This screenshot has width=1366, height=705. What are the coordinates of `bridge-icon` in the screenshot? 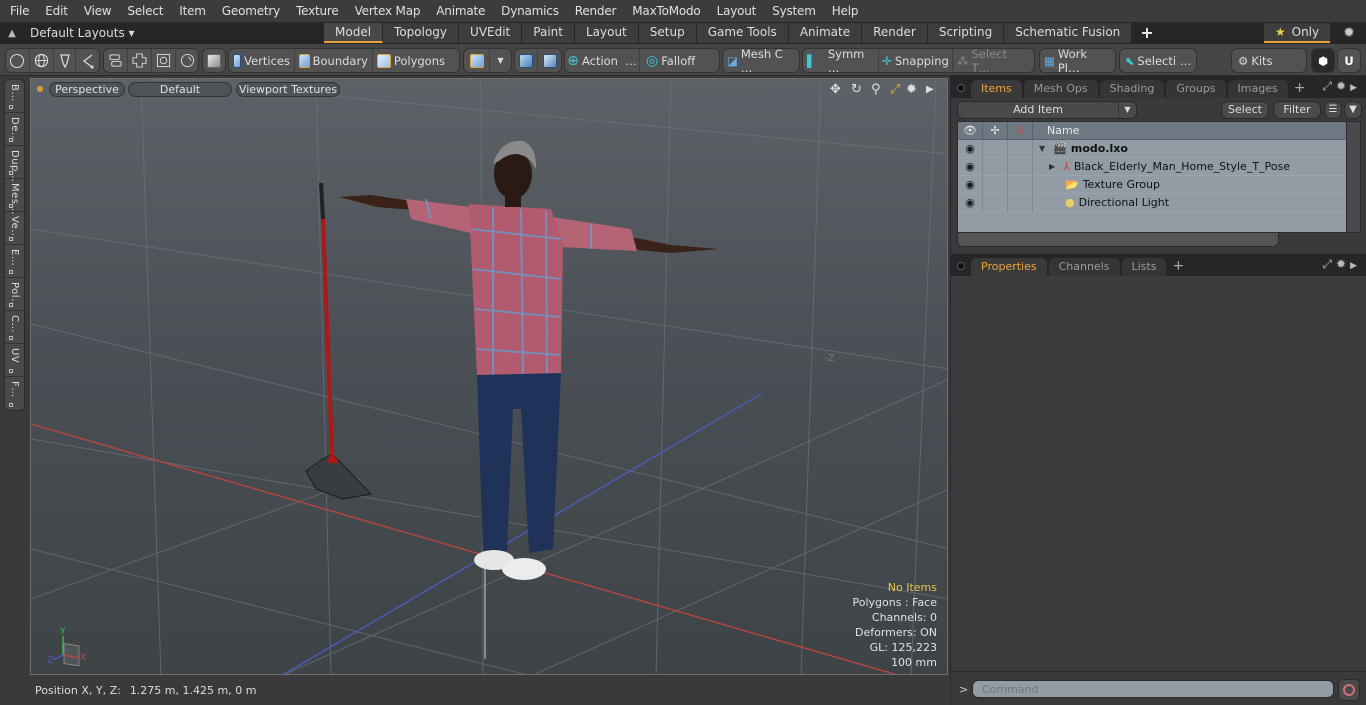 It's located at (116, 60).